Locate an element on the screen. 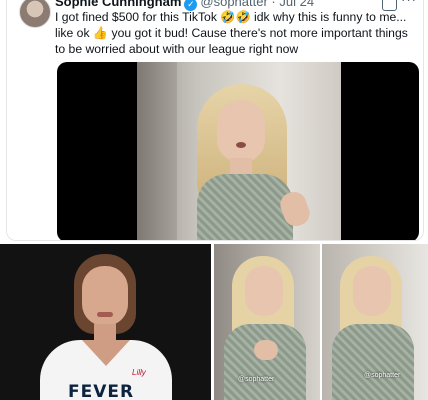  door-background is located at coordinates (157, 151).